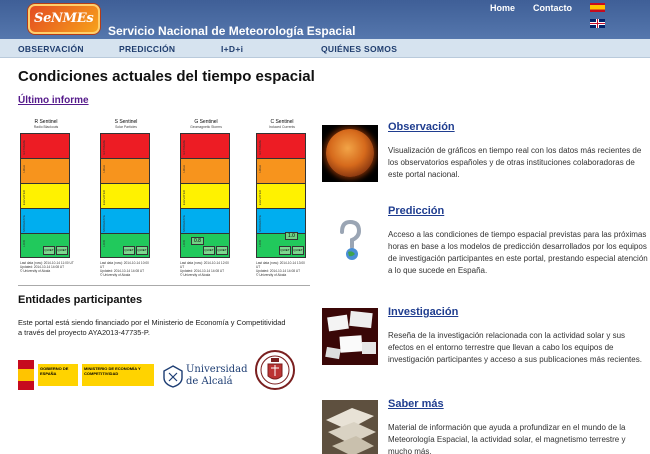 The width and height of the screenshot is (650, 454). I want to click on investigacion-link: Investigación, so click(423, 312).